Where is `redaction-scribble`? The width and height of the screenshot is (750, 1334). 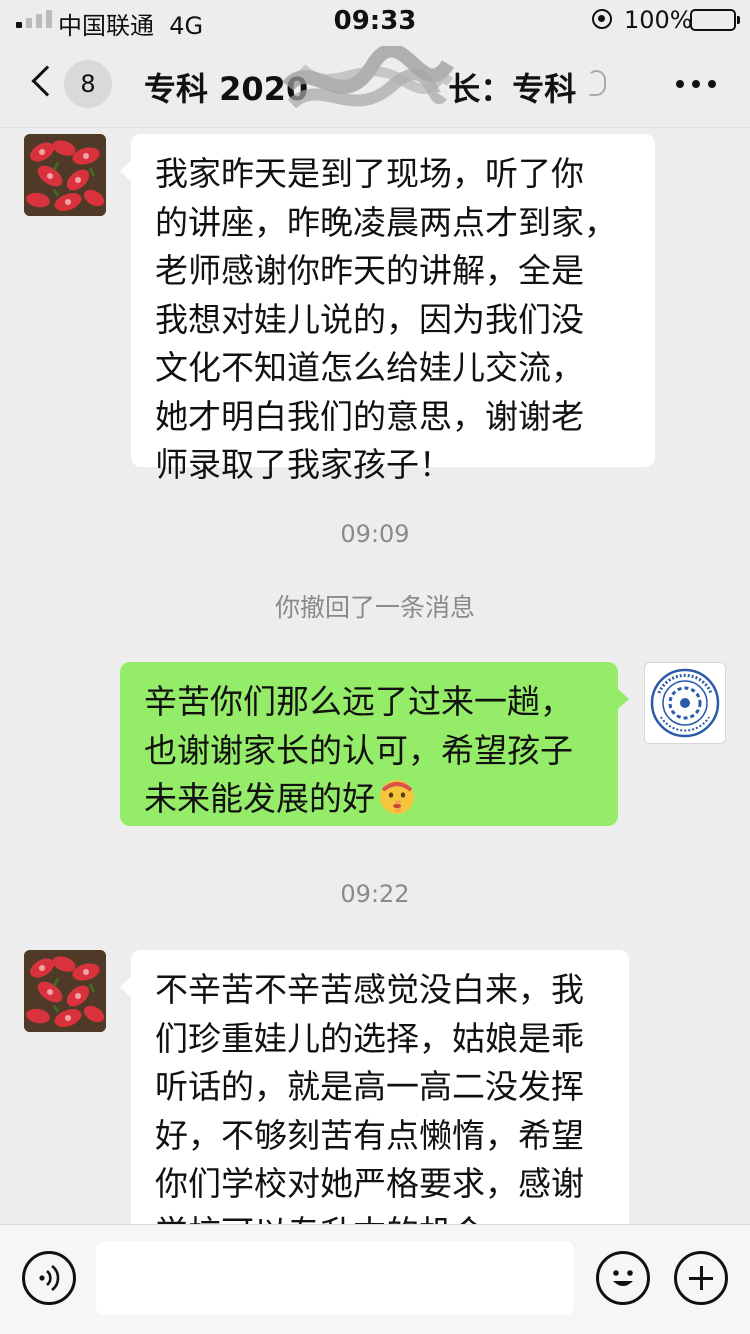 redaction-scribble is located at coordinates (368, 77).